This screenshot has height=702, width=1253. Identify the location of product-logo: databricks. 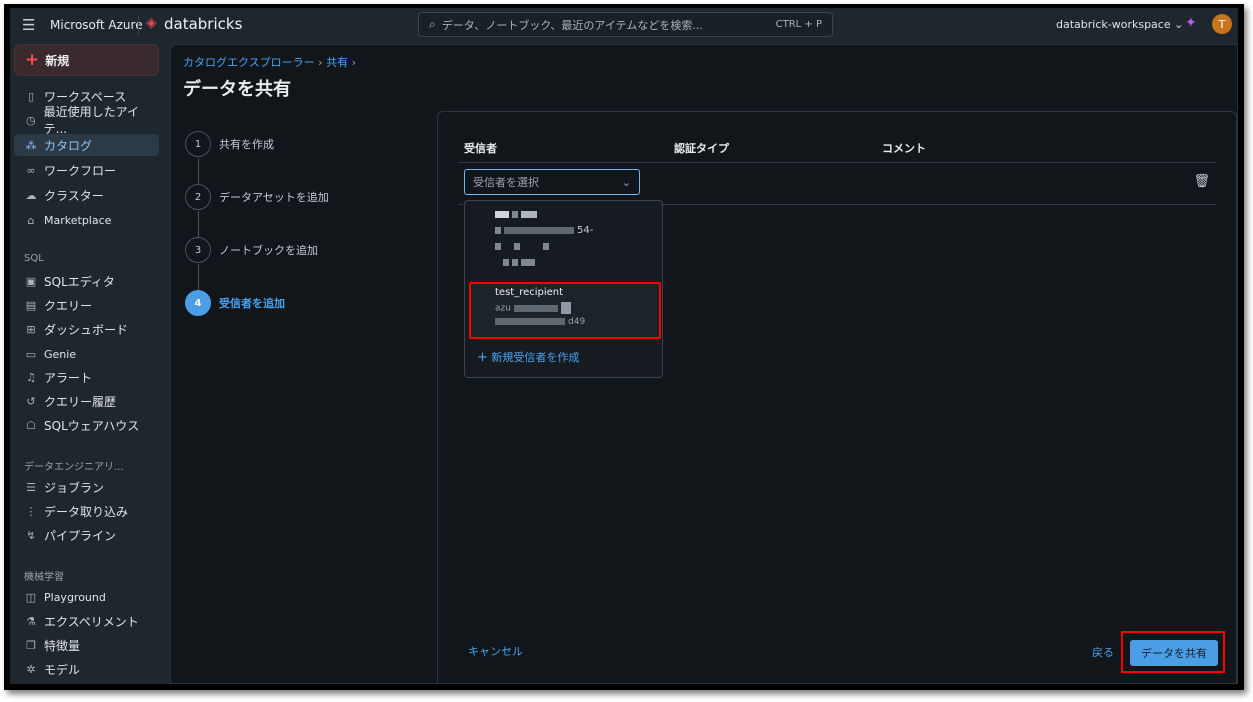
(203, 24).